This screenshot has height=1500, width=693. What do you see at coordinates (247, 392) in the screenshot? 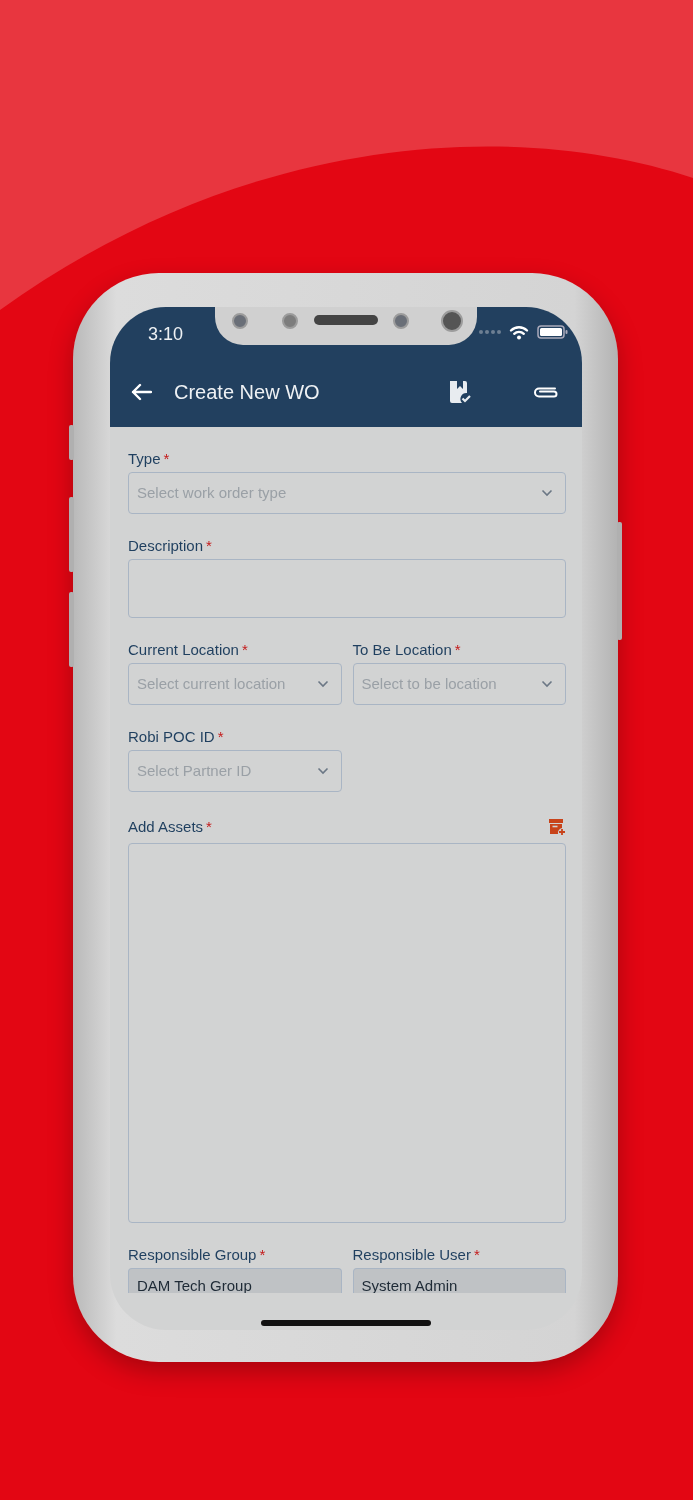
I see `screen-title: Create New WO` at bounding box center [247, 392].